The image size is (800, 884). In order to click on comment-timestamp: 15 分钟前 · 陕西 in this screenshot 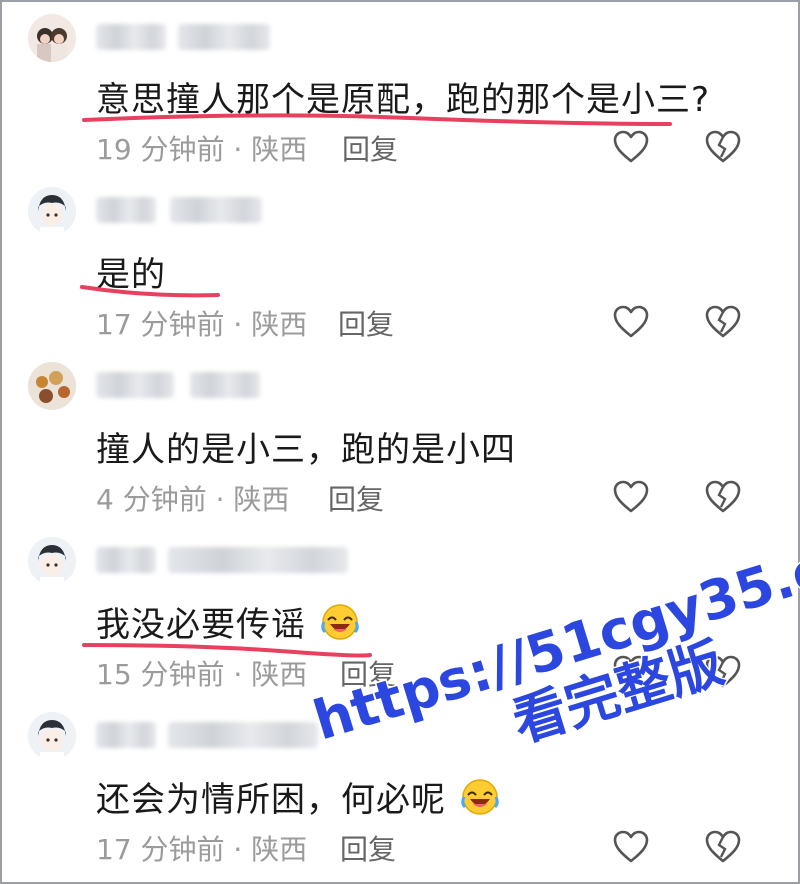, I will do `click(202, 674)`.